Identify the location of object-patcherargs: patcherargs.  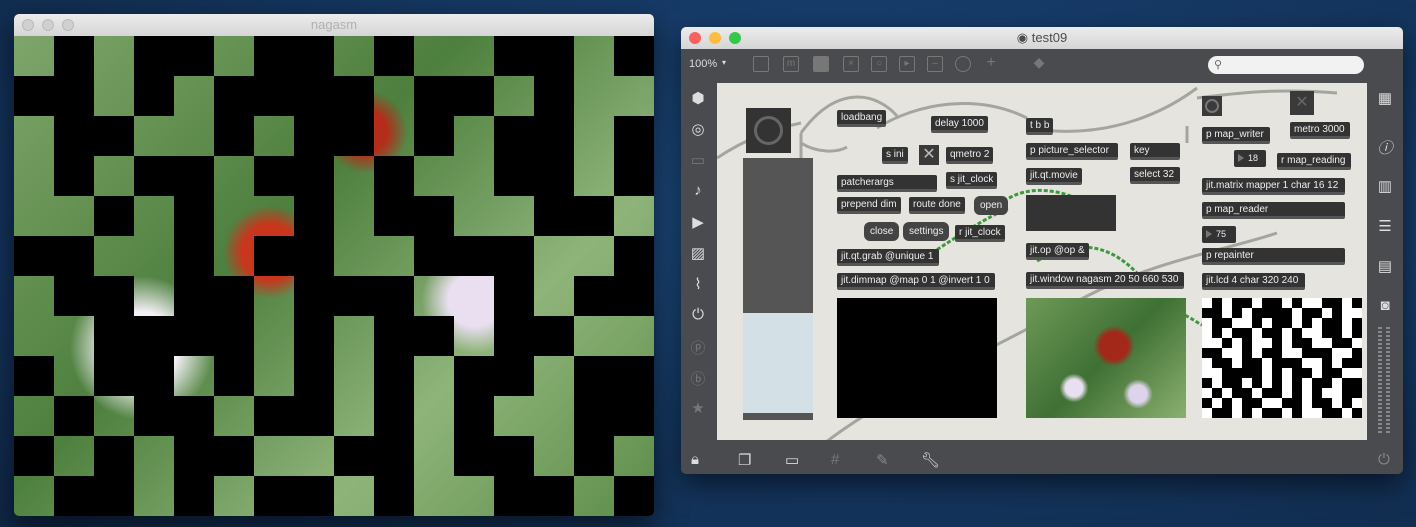
(887, 183).